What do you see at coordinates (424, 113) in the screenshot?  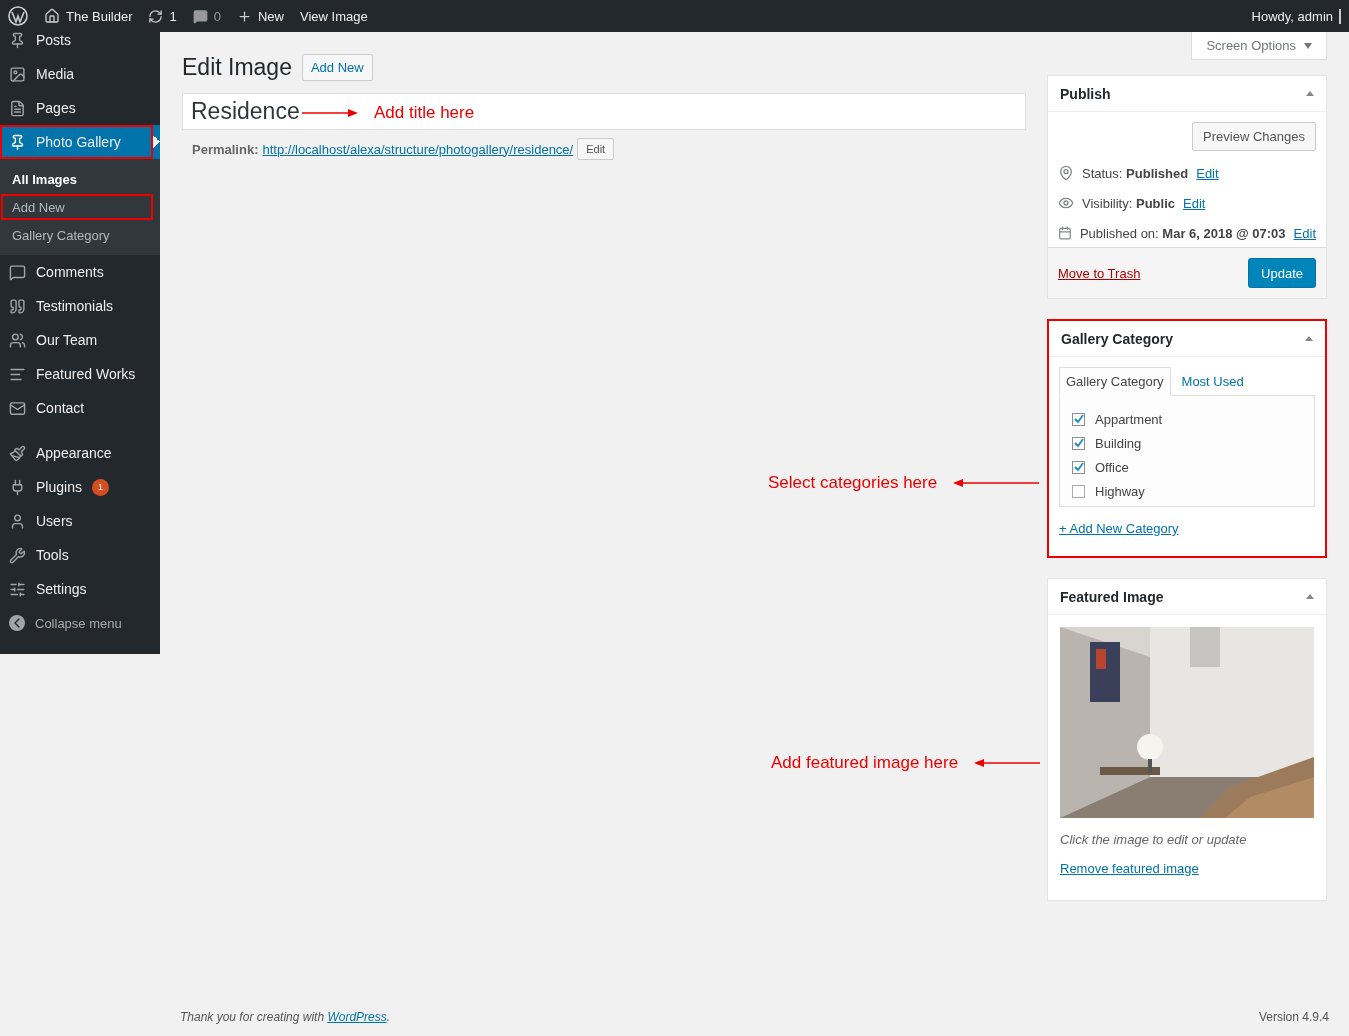 I see `annotation-text: Add title here` at bounding box center [424, 113].